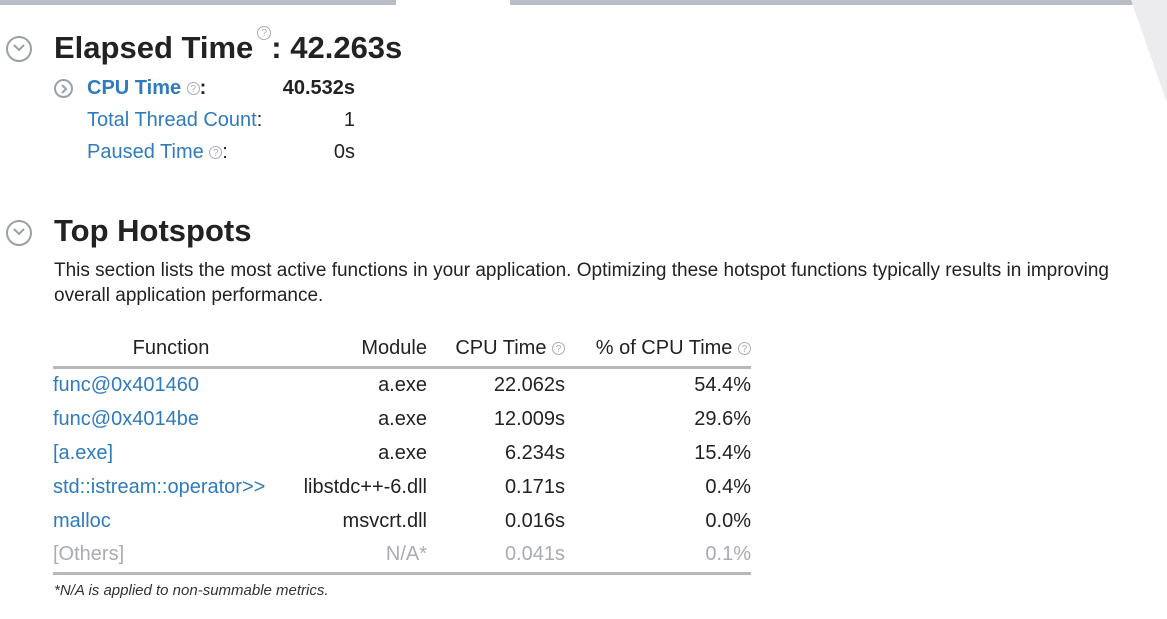 This screenshot has width=1167, height=619. Describe the element at coordinates (664, 348) in the screenshot. I see `pct-header-label: % of CPU Time` at that location.